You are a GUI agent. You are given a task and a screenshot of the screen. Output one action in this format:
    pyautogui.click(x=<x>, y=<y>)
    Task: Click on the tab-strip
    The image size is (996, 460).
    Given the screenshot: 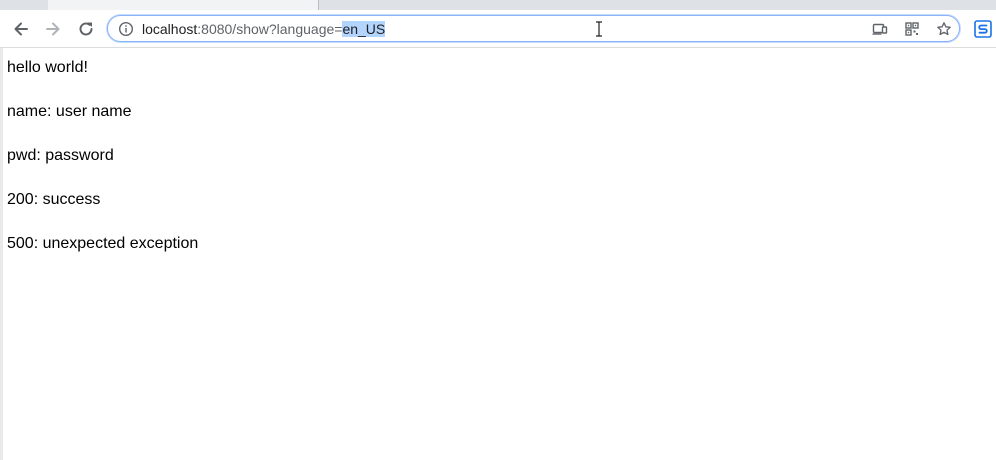 What is the action you would take?
    pyautogui.click(x=498, y=5)
    